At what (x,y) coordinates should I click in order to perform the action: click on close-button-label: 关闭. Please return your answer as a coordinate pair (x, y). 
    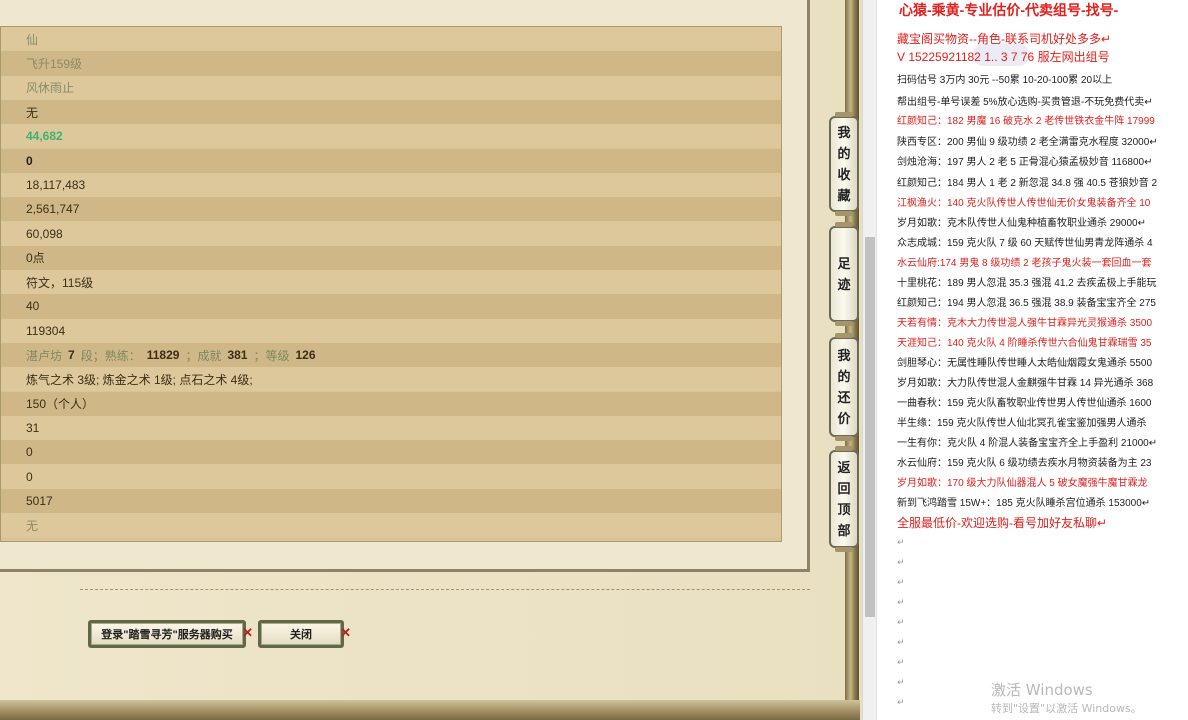
    Looking at the image, I should click on (301, 635).